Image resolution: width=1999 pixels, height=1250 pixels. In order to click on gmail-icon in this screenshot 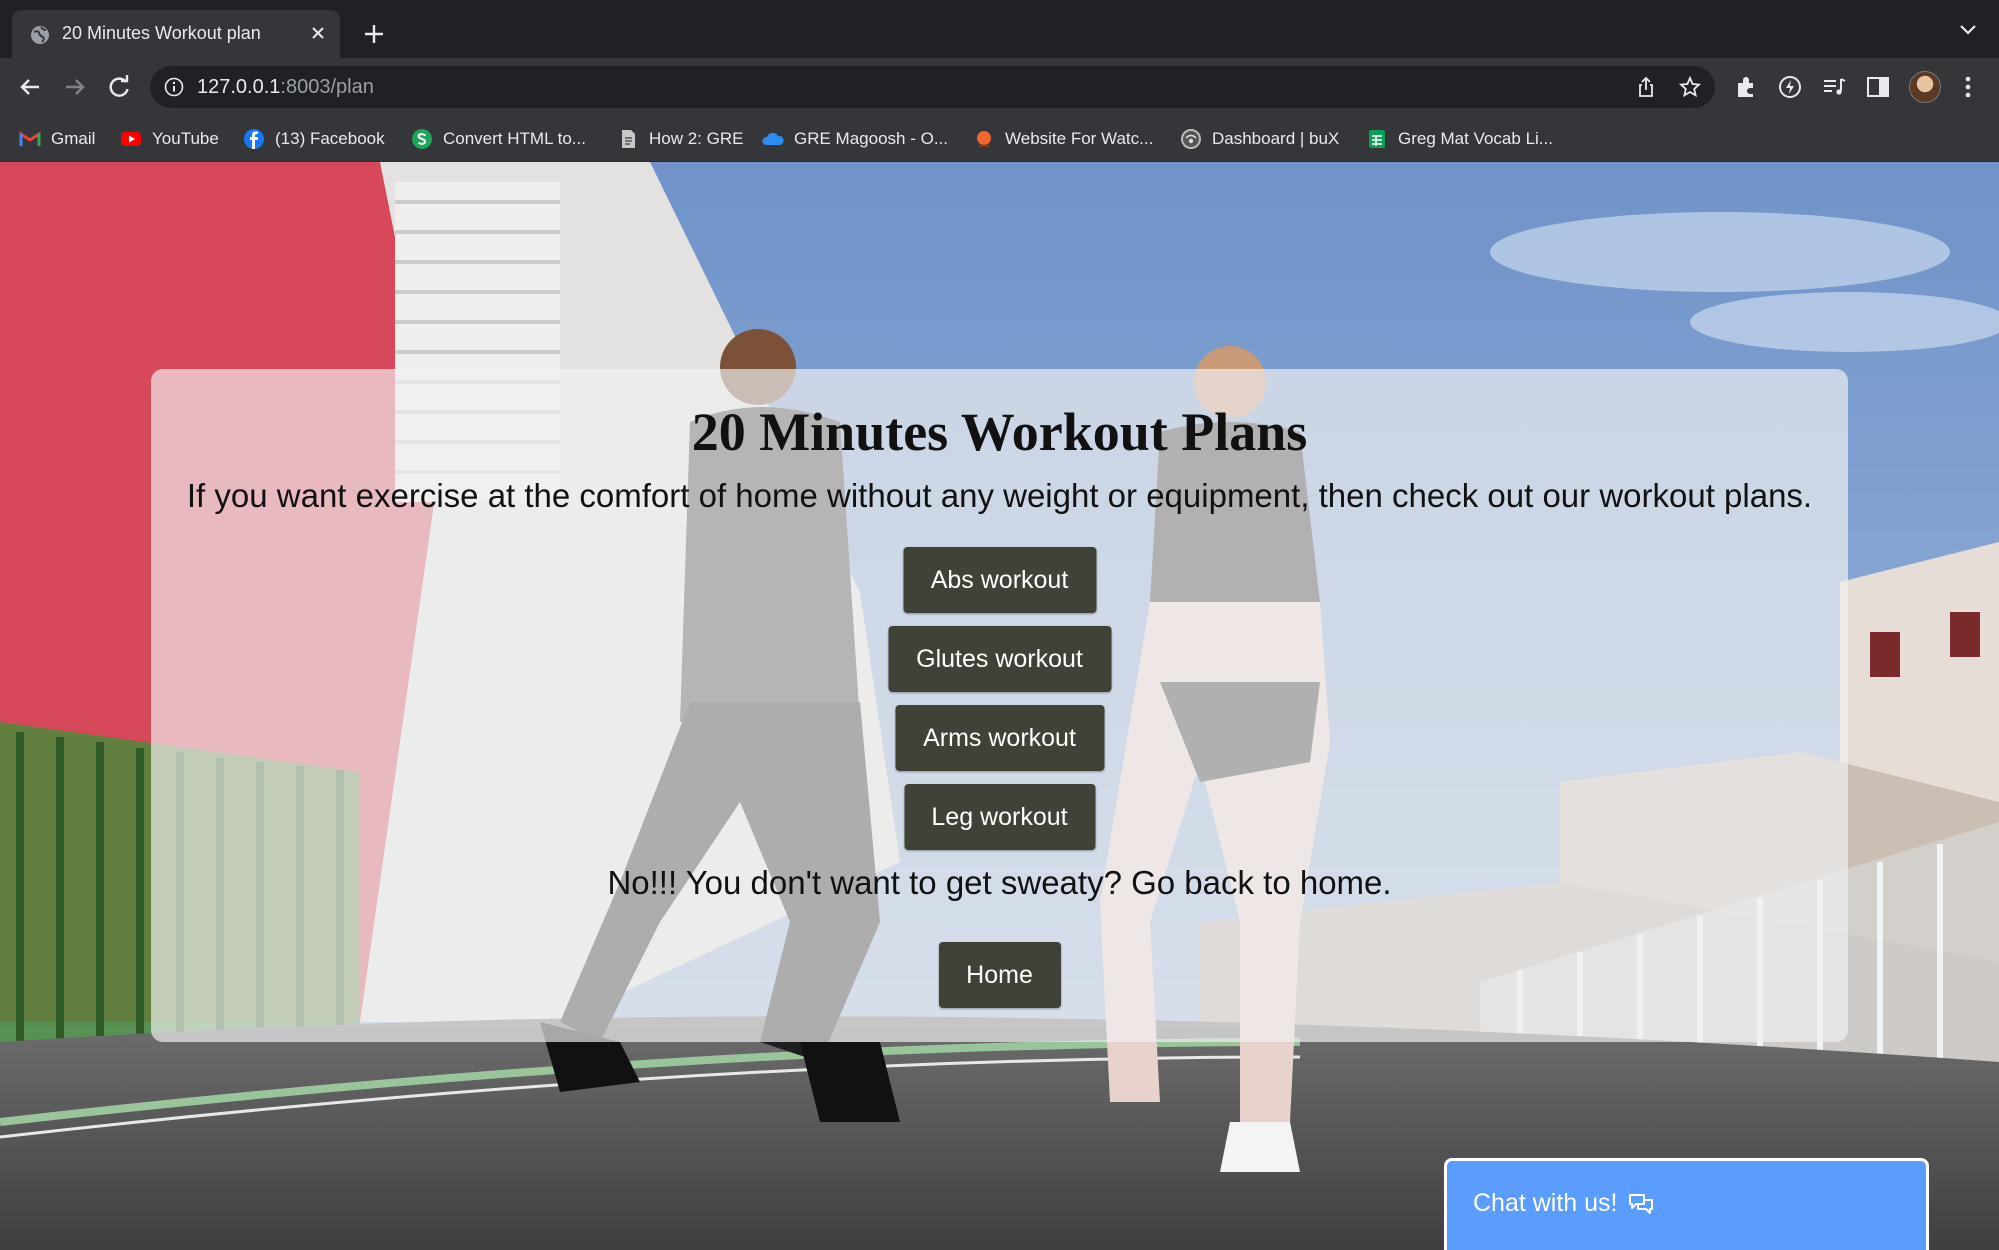, I will do `click(30, 138)`.